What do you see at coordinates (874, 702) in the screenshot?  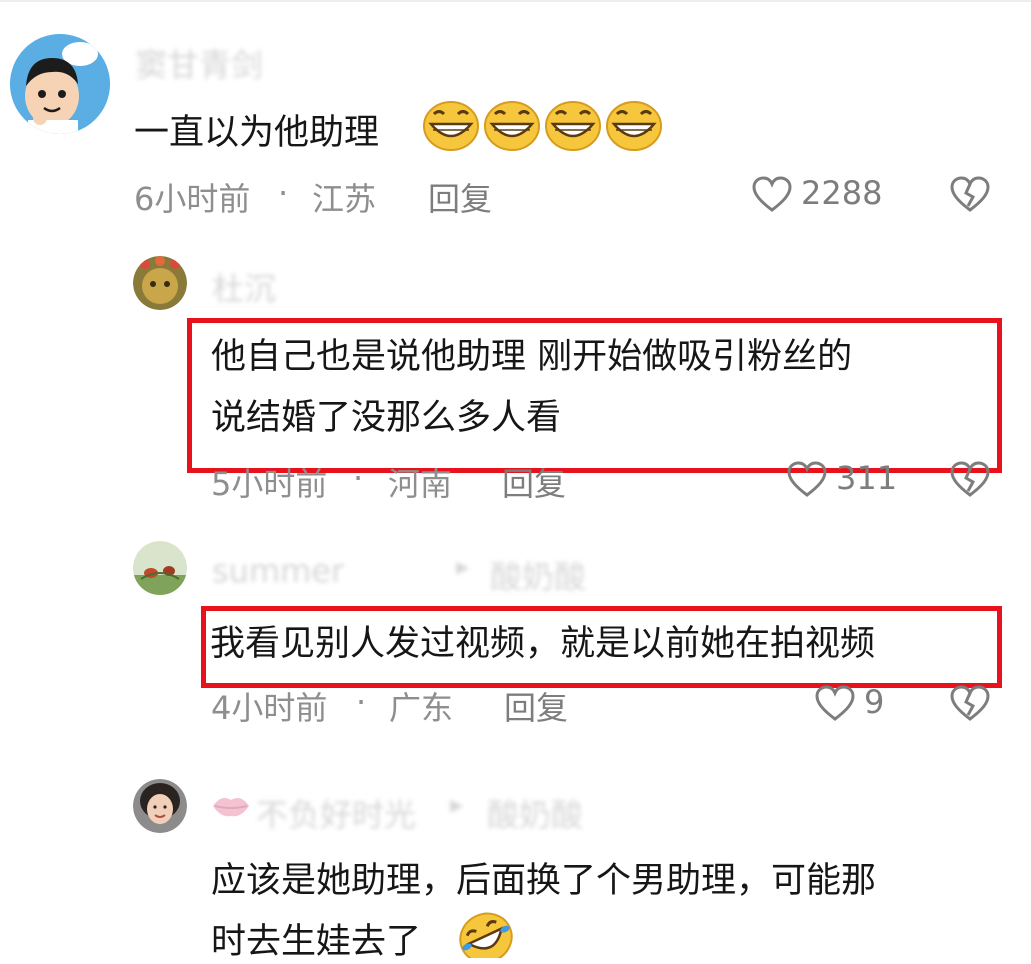 I see `like-count: 9` at bounding box center [874, 702].